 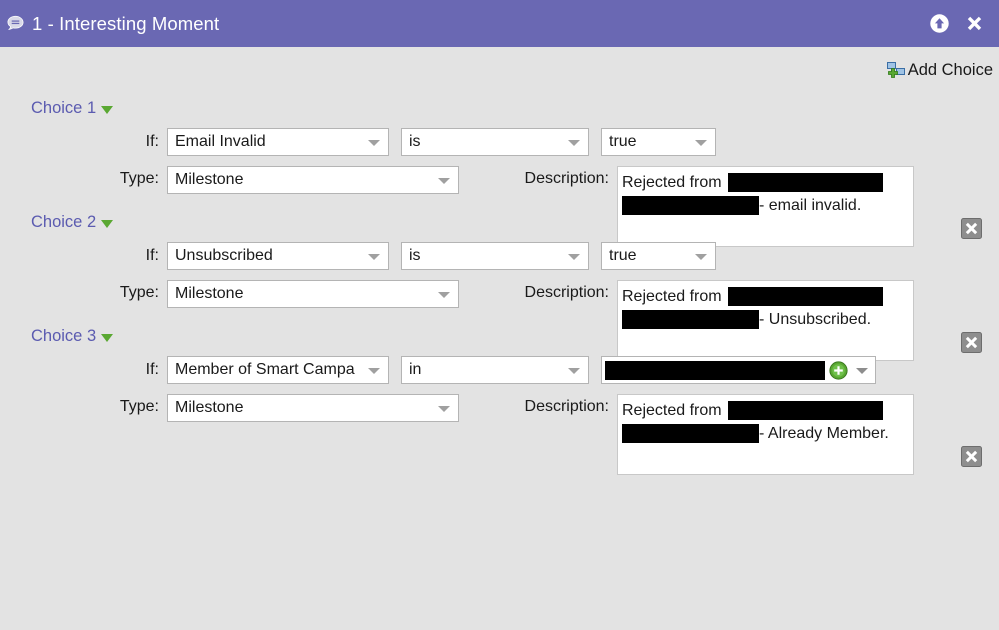 What do you see at coordinates (959, 23) in the screenshot?
I see `title-bar-controls` at bounding box center [959, 23].